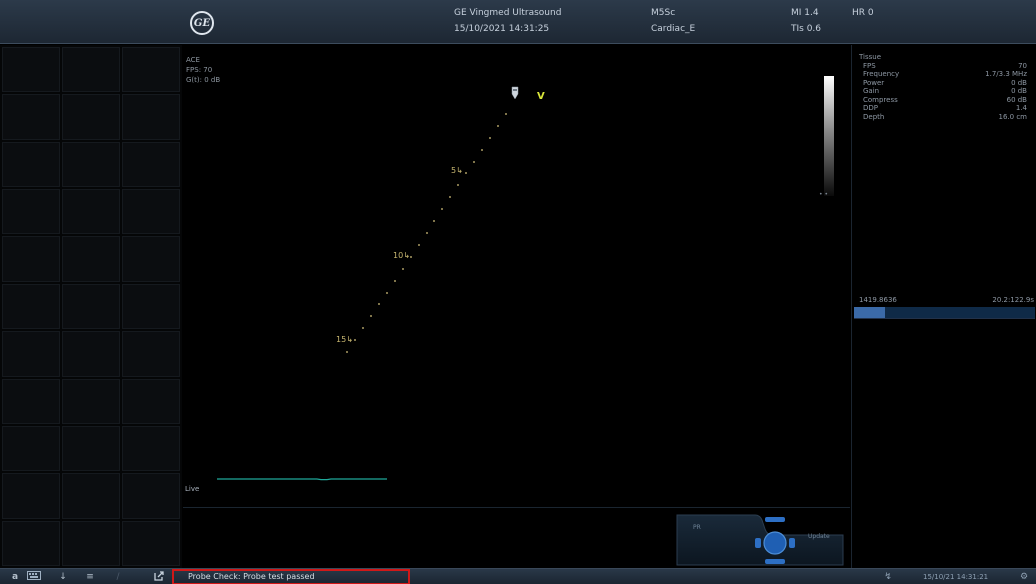 Image resolution: width=1036 pixels, height=584 pixels. What do you see at coordinates (944, 312) in the screenshot?
I see `cine-progress-bar` at bounding box center [944, 312].